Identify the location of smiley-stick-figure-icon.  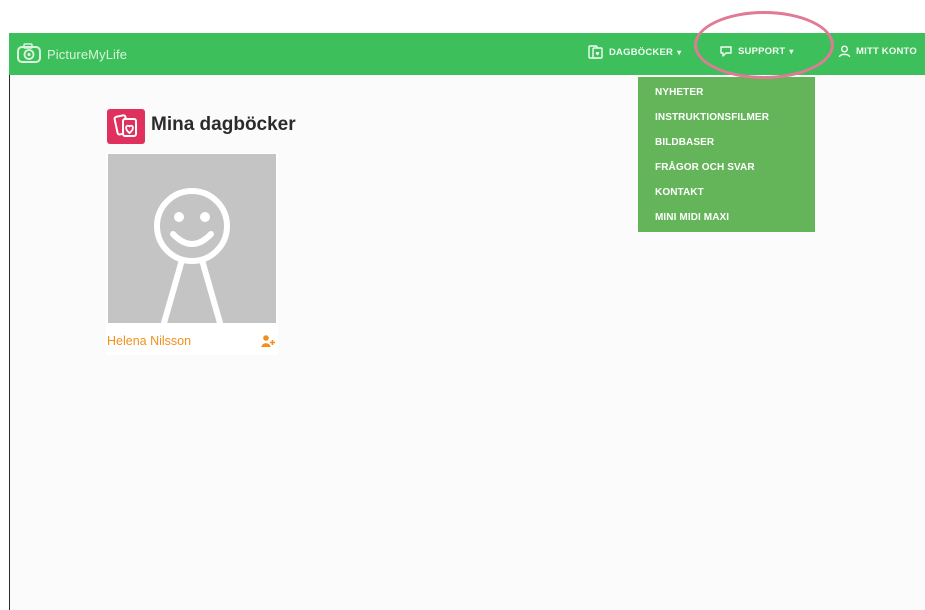
(192, 255).